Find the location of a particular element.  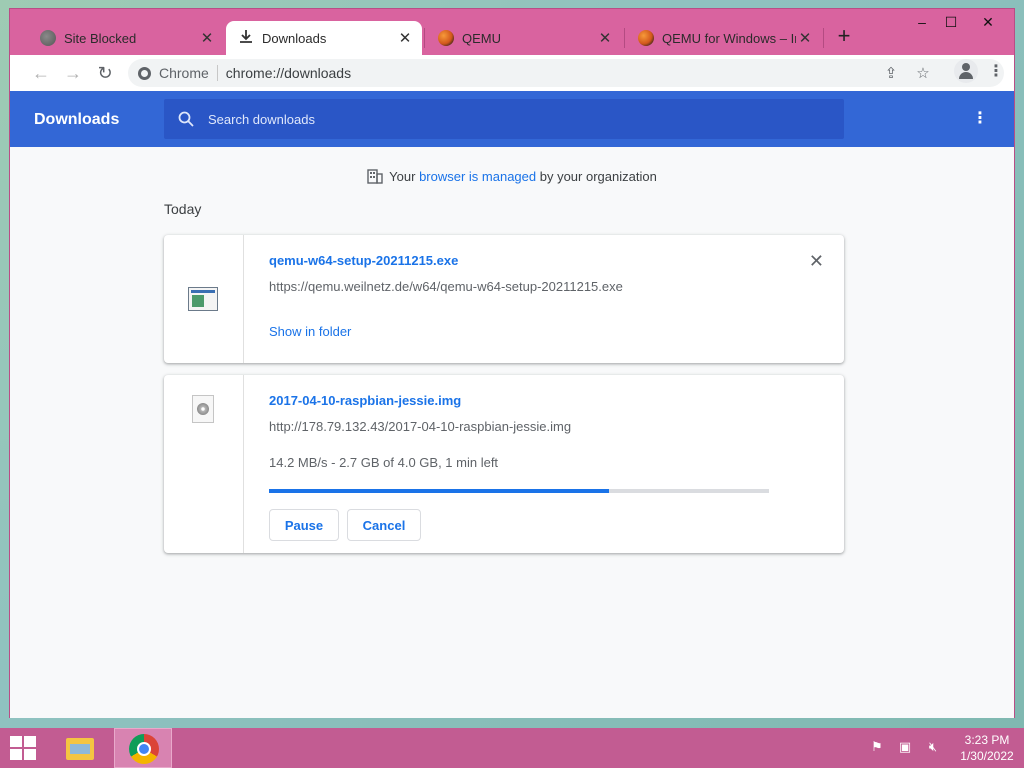

action-center-flag-icon: ⚑ is located at coordinates (877, 748).